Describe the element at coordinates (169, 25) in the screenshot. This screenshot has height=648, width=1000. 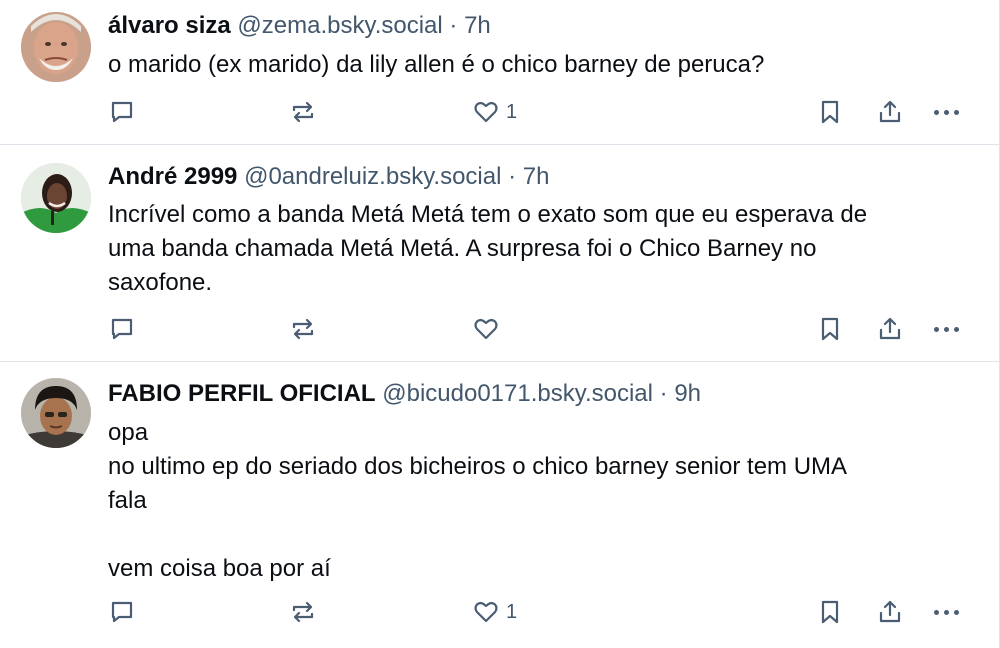
I see `author-name: álvaro siza` at that location.